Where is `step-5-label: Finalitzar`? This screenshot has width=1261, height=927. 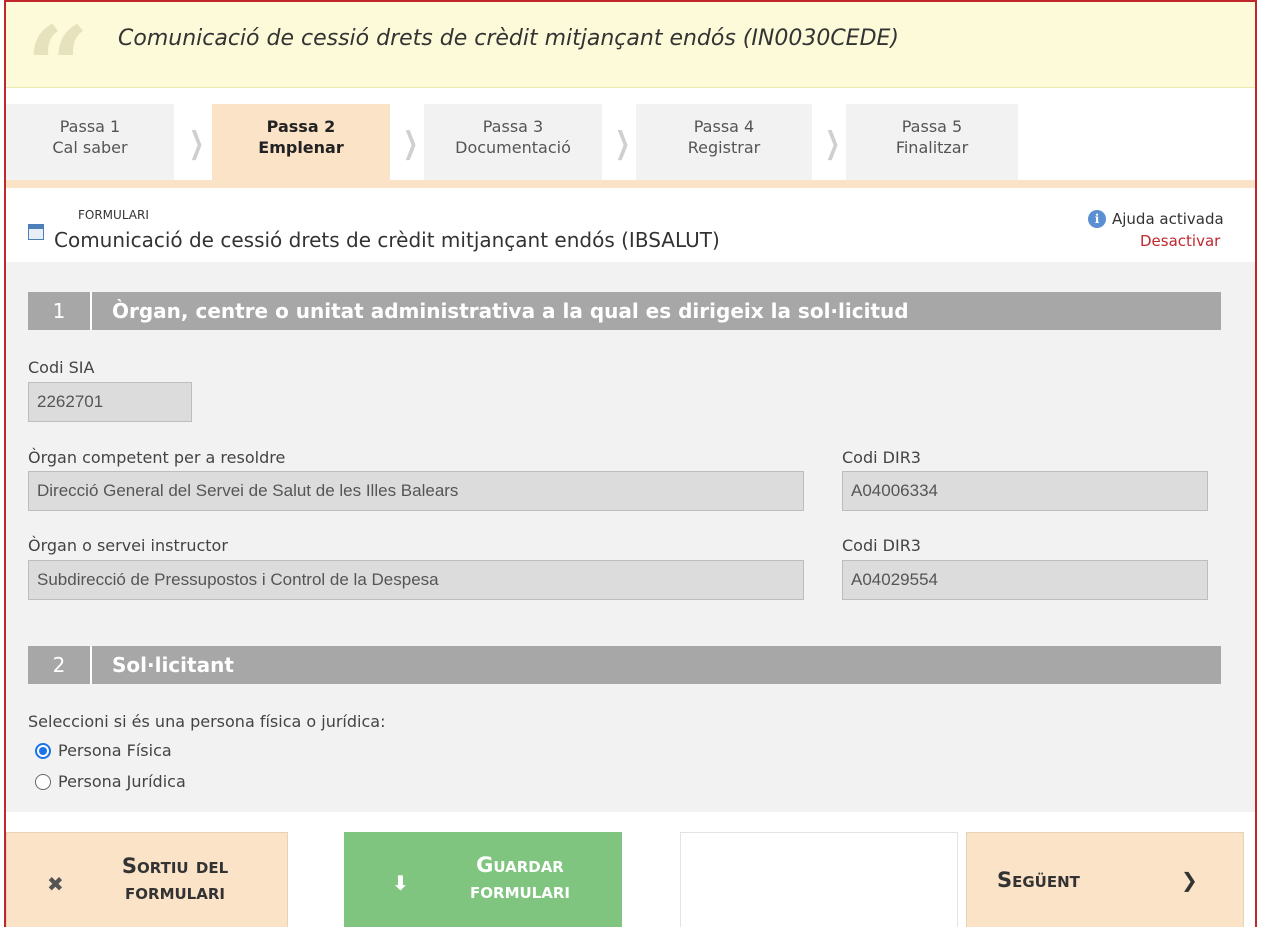
step-5-label: Finalitzar is located at coordinates (932, 147).